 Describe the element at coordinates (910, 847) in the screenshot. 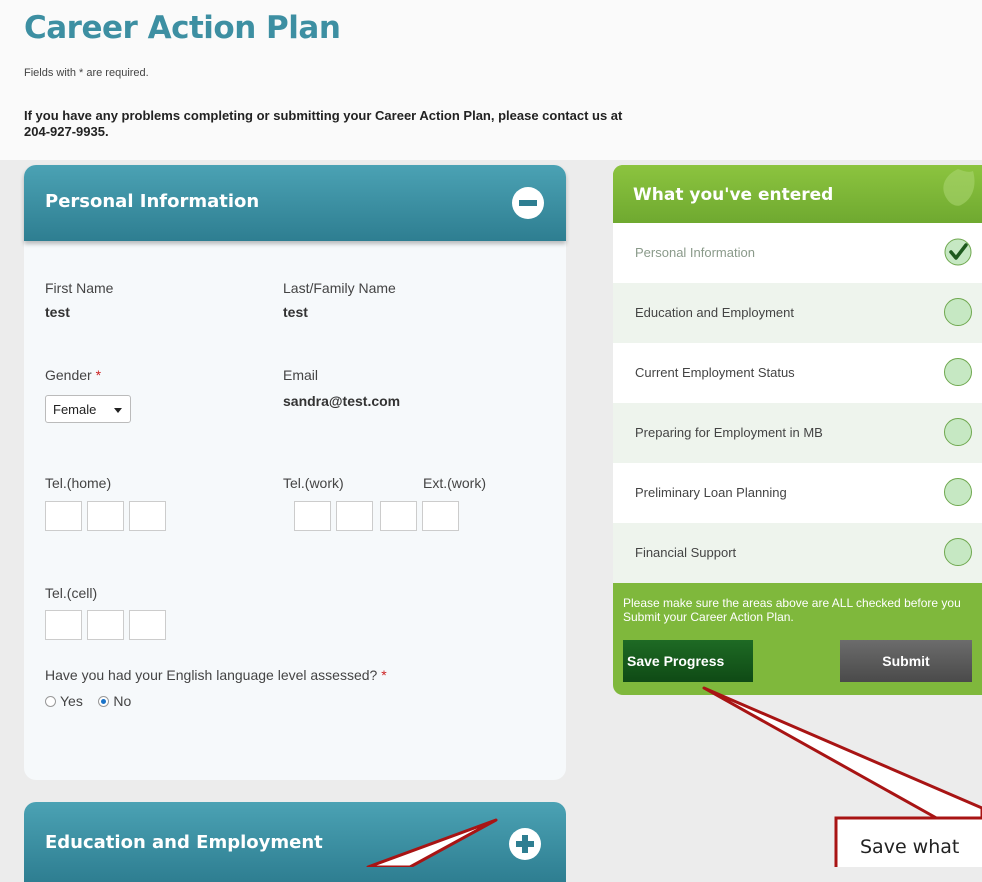

I see `callout-text: Save what` at that location.